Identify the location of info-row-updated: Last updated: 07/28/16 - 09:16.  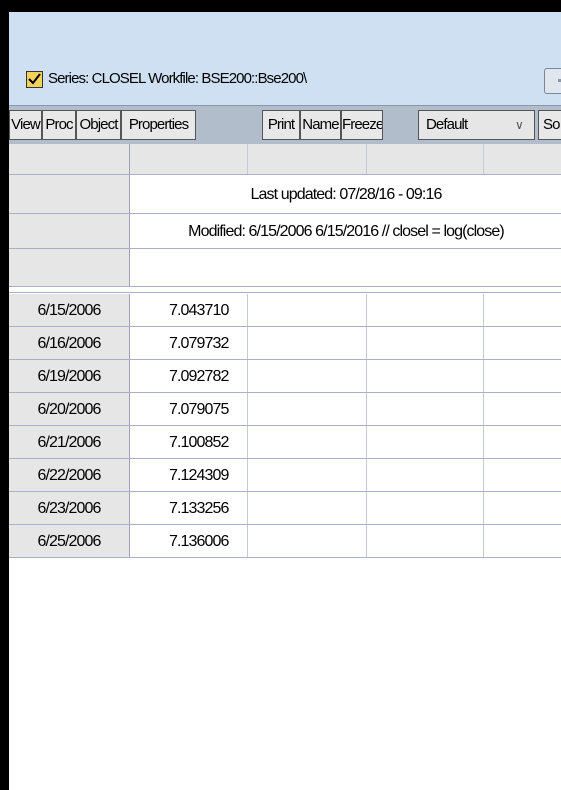
(285, 194).